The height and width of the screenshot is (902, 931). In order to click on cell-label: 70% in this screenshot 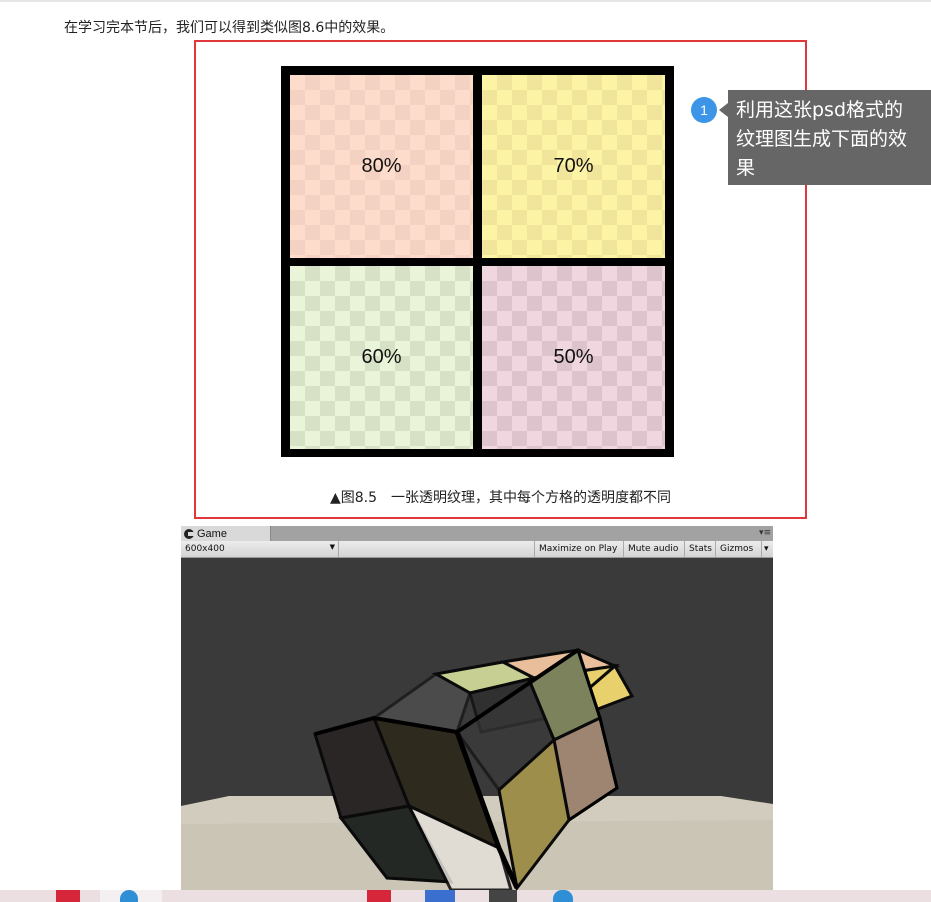, I will do `click(573, 166)`.